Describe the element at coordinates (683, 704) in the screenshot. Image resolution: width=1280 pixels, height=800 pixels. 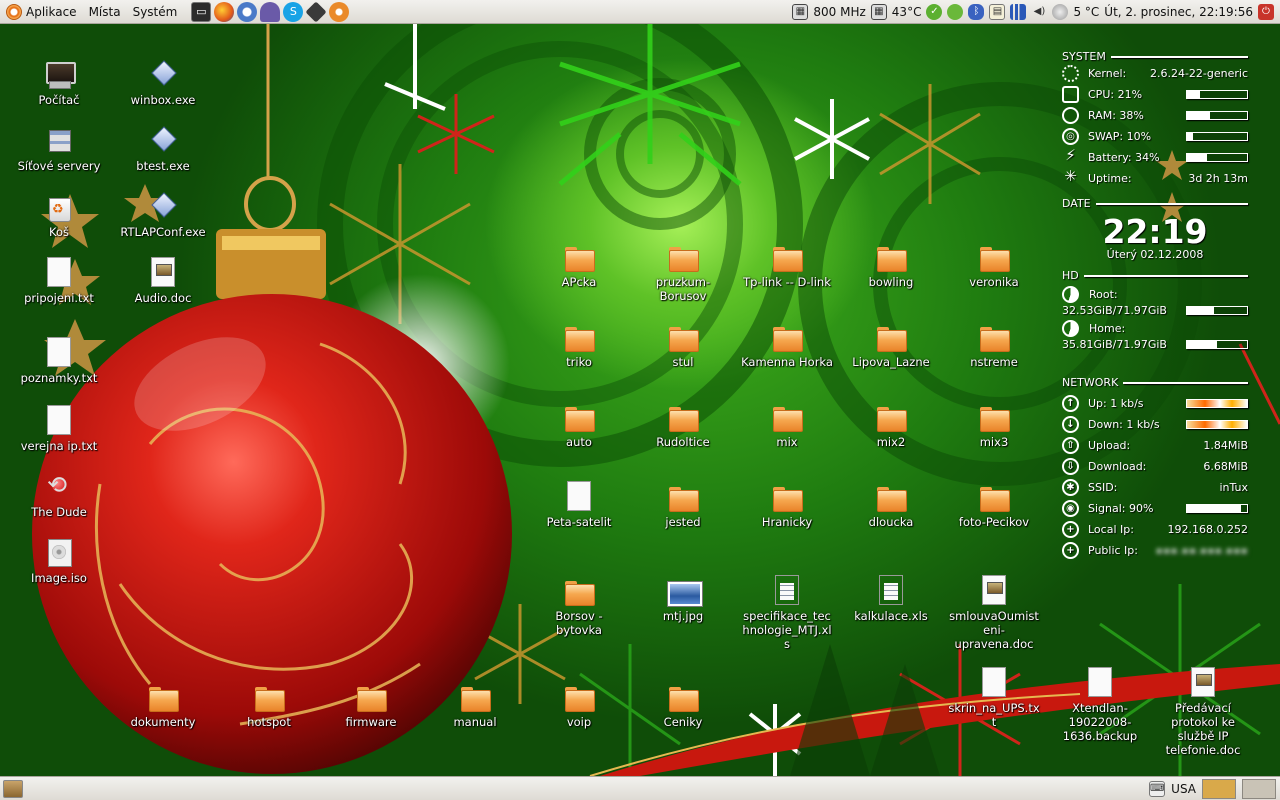
I see `desktop-folder: Ceniky` at that location.